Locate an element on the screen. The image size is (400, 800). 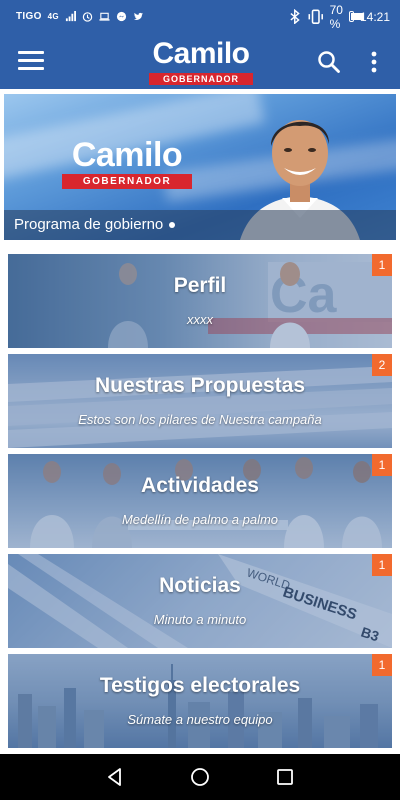
card-perfil: Ca Perfil xxxx 1 is located at coordinates (200, 301).